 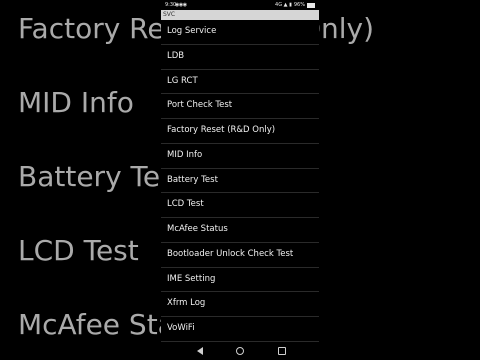 I want to click on menu-item-lcd-test: LCD Test, so click(x=240, y=205).